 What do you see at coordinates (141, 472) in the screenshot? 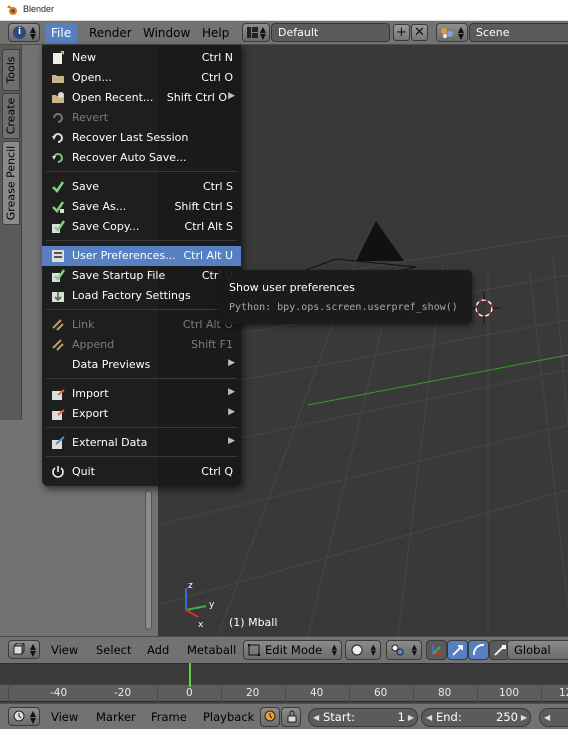
I see `menu-item-quit: Quit Ctrl Q` at bounding box center [141, 472].